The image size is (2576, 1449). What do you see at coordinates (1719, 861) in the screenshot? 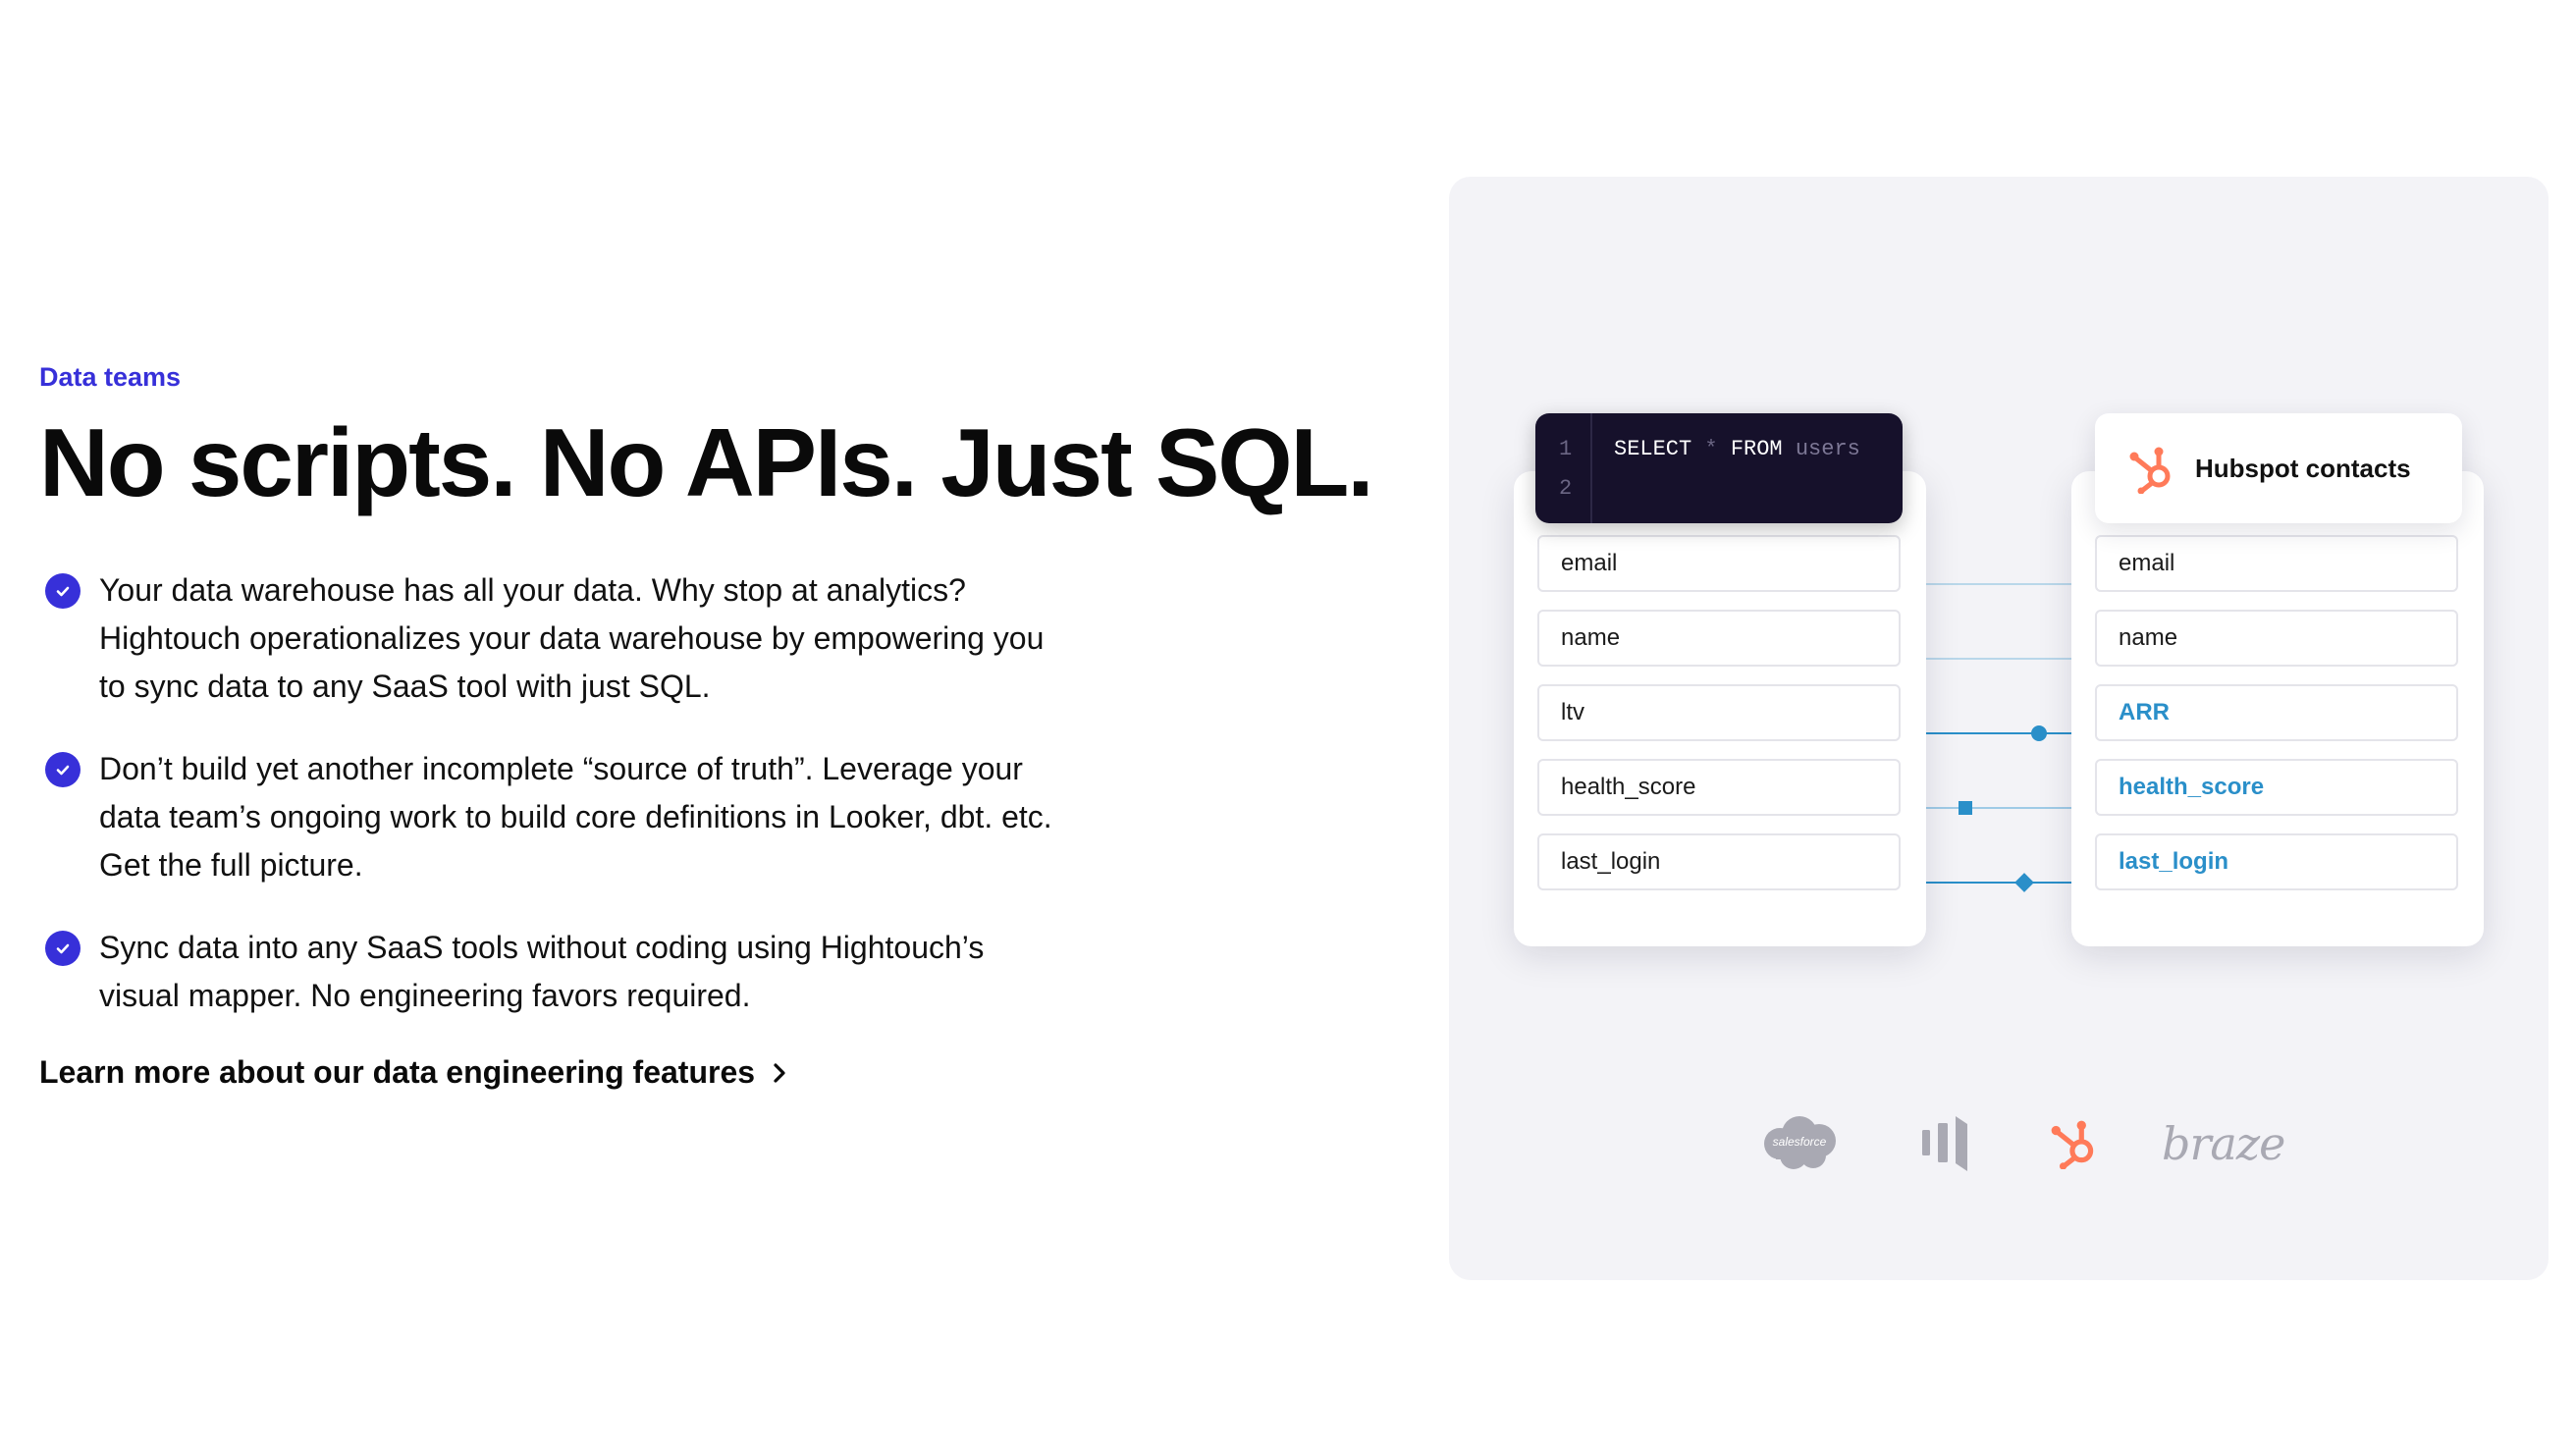
I see `source-field-last-login: last_login` at bounding box center [1719, 861].